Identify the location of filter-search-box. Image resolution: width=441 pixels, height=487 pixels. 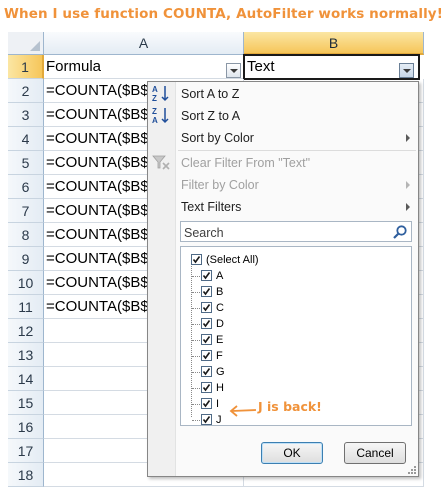
(296, 232).